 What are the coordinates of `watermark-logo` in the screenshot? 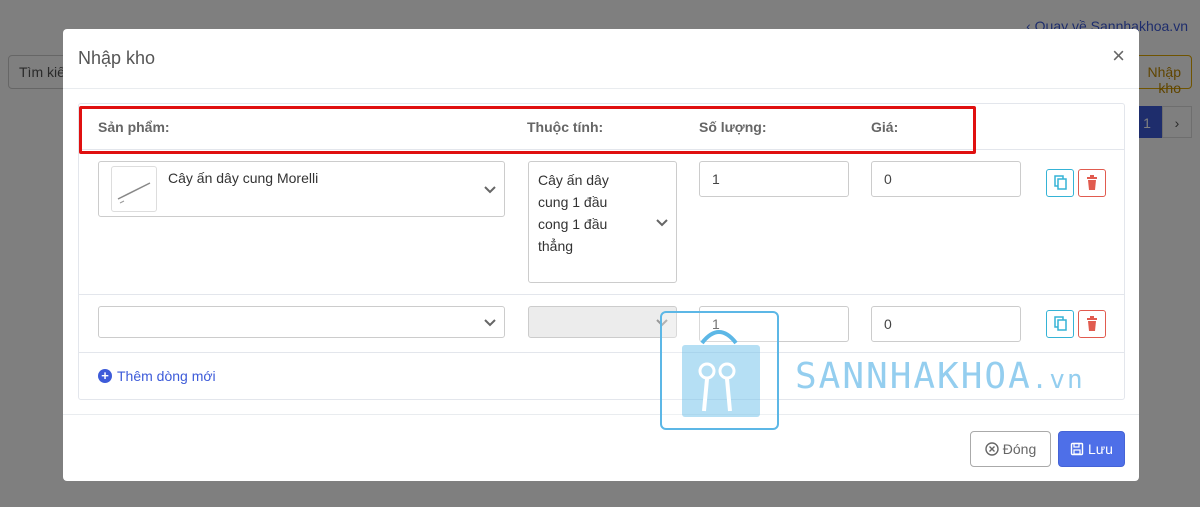 It's located at (719, 370).